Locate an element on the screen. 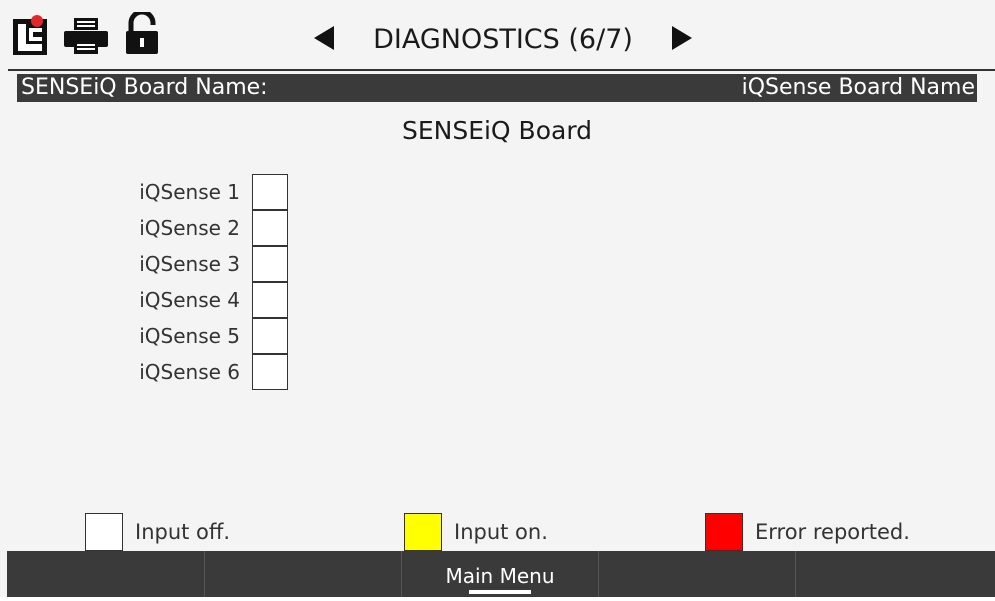 The height and width of the screenshot is (601, 995). input-row: iQSense 3 is located at coordinates (200, 264).